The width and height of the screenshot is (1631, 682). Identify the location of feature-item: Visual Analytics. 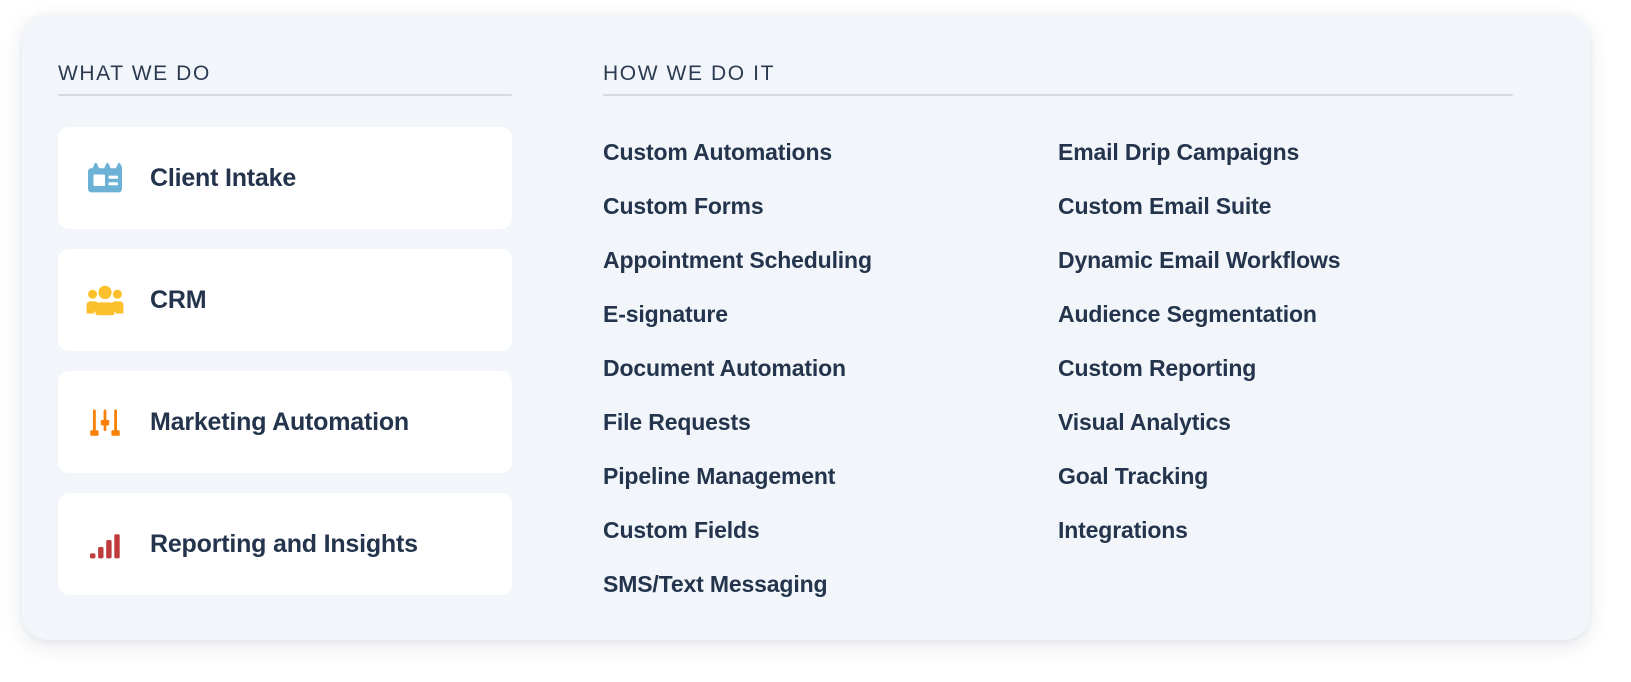
(1285, 422).